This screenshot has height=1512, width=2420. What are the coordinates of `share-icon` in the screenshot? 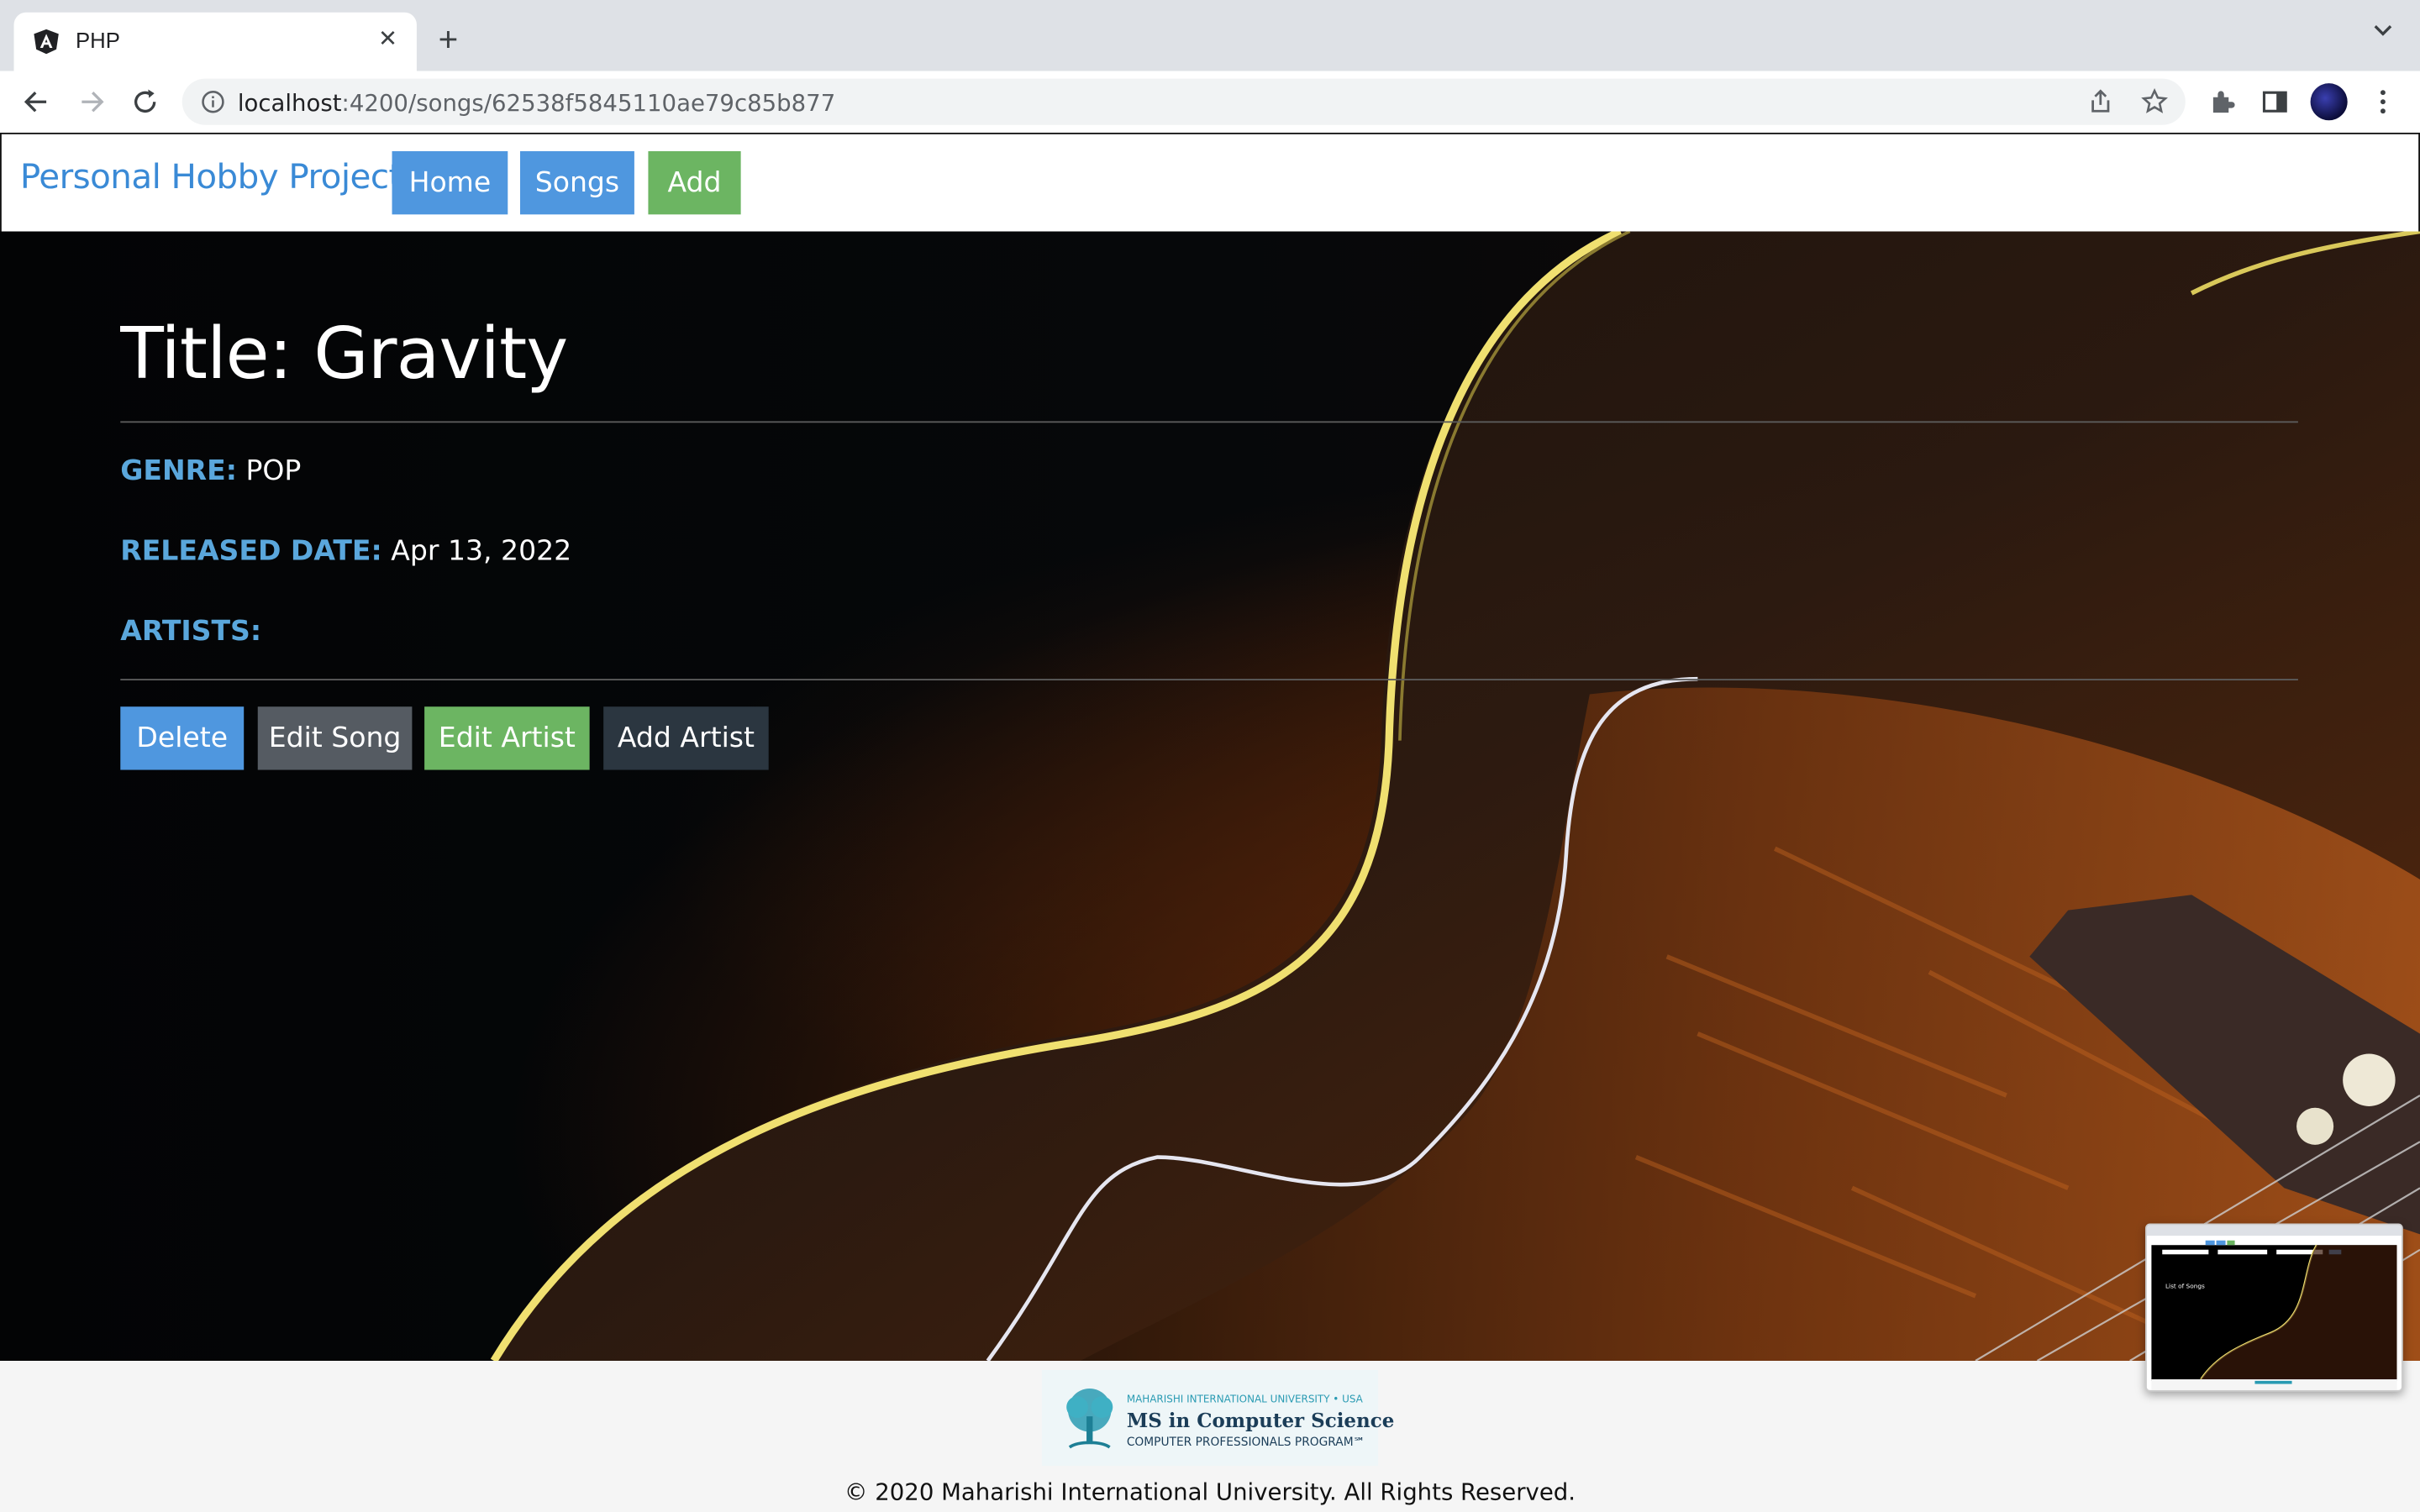 It's located at (2100, 102).